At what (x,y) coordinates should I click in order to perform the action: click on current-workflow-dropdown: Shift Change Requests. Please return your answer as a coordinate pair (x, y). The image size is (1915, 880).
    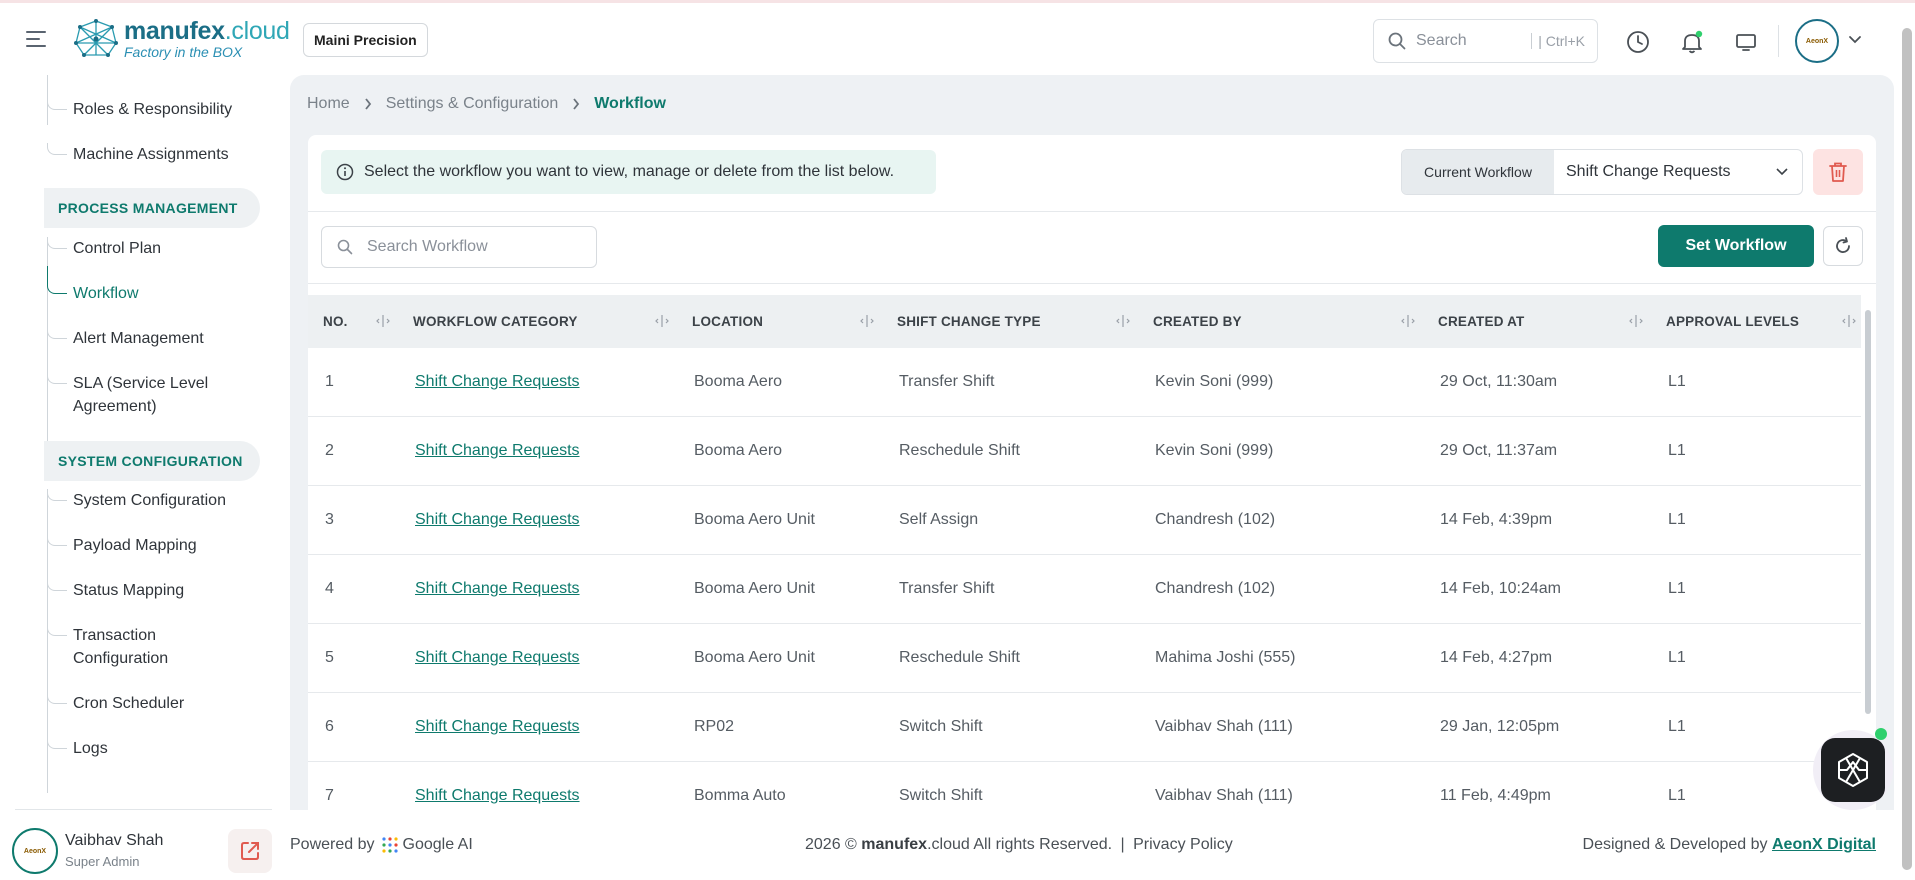
    Looking at the image, I should click on (1678, 172).